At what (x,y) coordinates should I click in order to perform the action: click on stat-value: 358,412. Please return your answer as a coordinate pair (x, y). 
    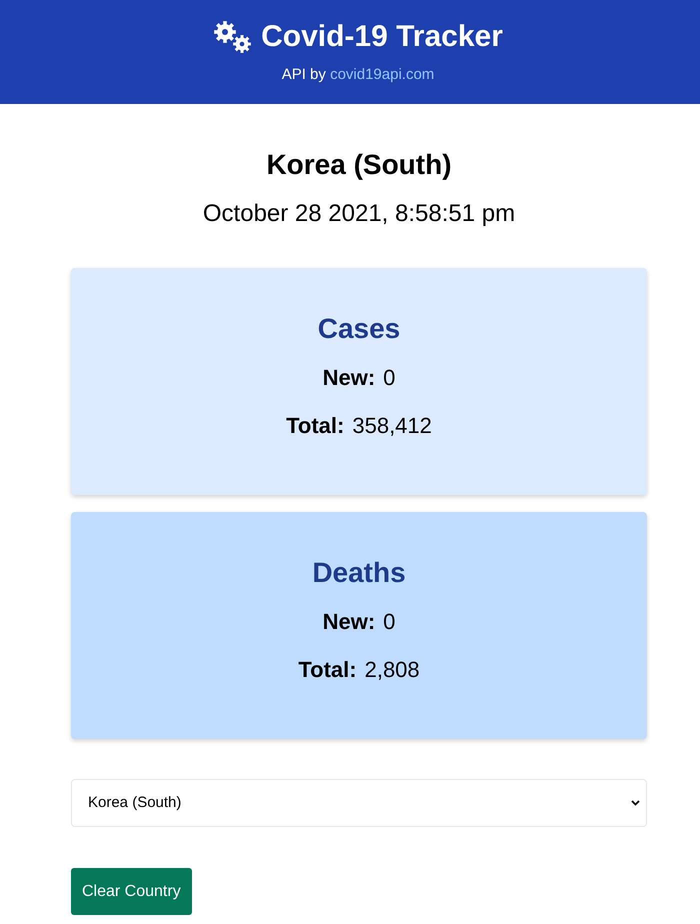
    Looking at the image, I should click on (392, 426).